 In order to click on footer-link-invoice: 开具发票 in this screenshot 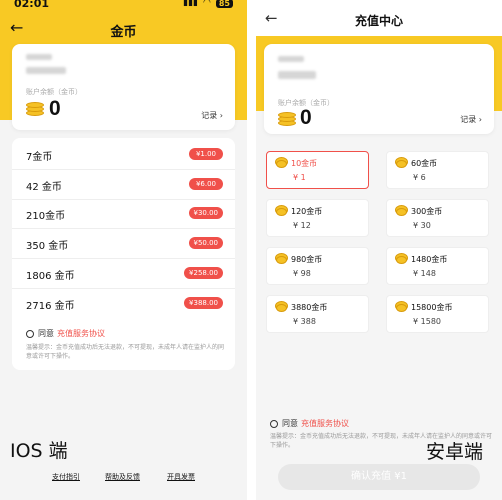, I will do `click(181, 477)`.